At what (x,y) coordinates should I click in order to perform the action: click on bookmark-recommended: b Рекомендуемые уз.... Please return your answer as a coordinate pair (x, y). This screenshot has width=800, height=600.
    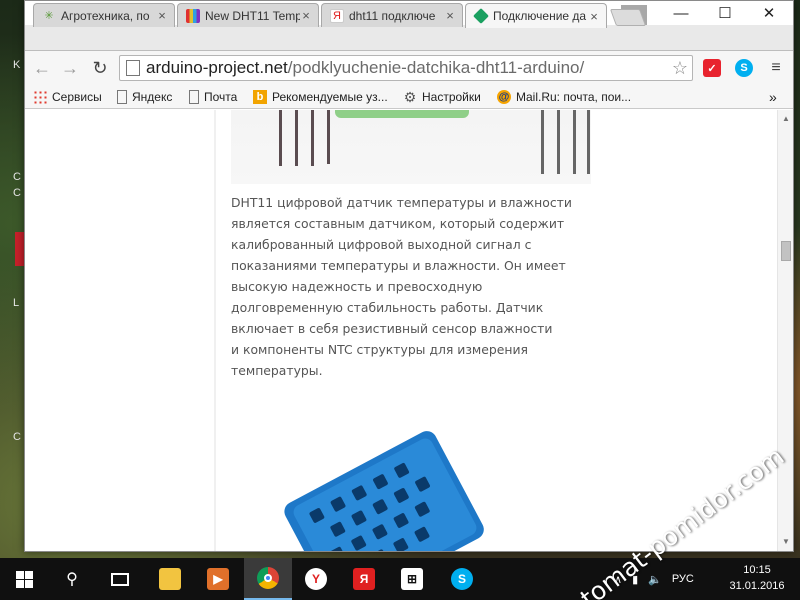
    Looking at the image, I should click on (320, 97).